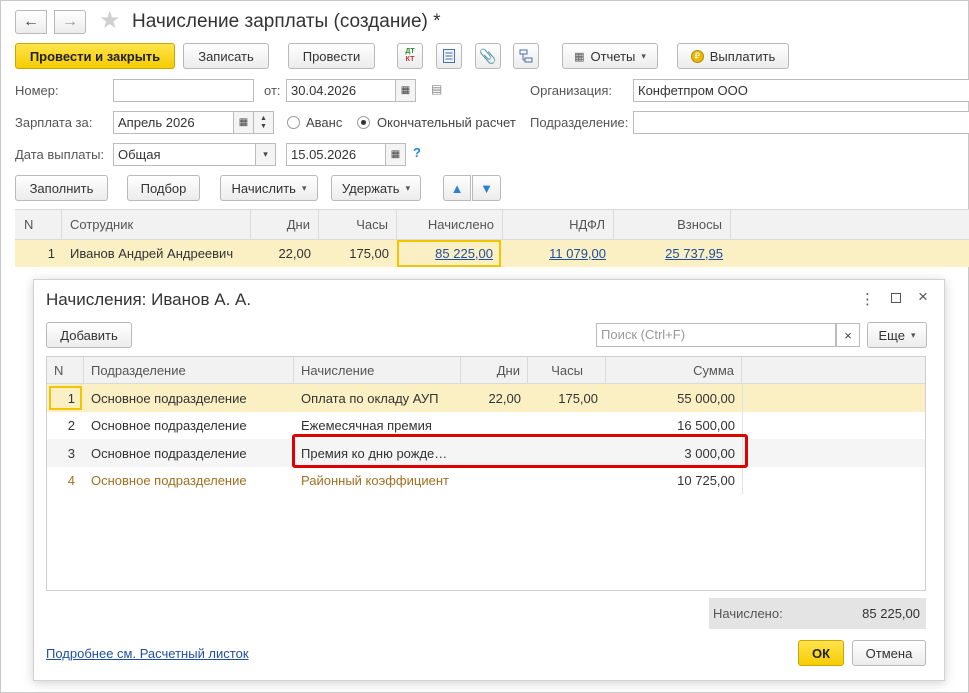  I want to click on col-accrued: Начислено, so click(450, 224).